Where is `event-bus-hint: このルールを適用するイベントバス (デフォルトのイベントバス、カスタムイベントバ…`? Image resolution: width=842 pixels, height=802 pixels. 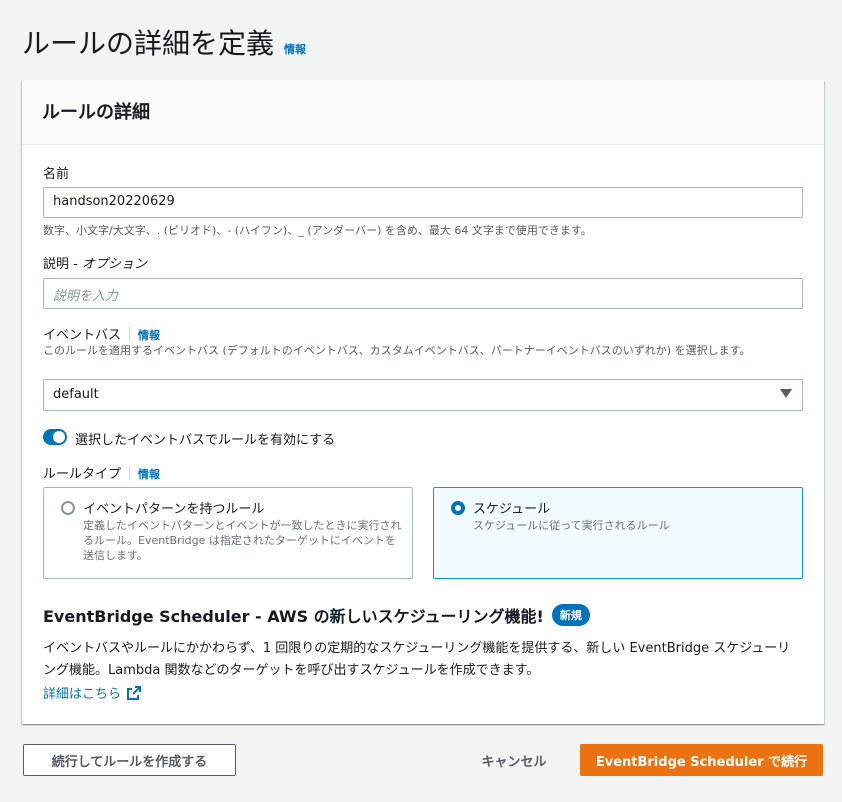
event-bus-hint: このルールを適用するイベントバス (デフォルトのイベントバス、カスタムイベントバ… is located at coordinates (397, 350).